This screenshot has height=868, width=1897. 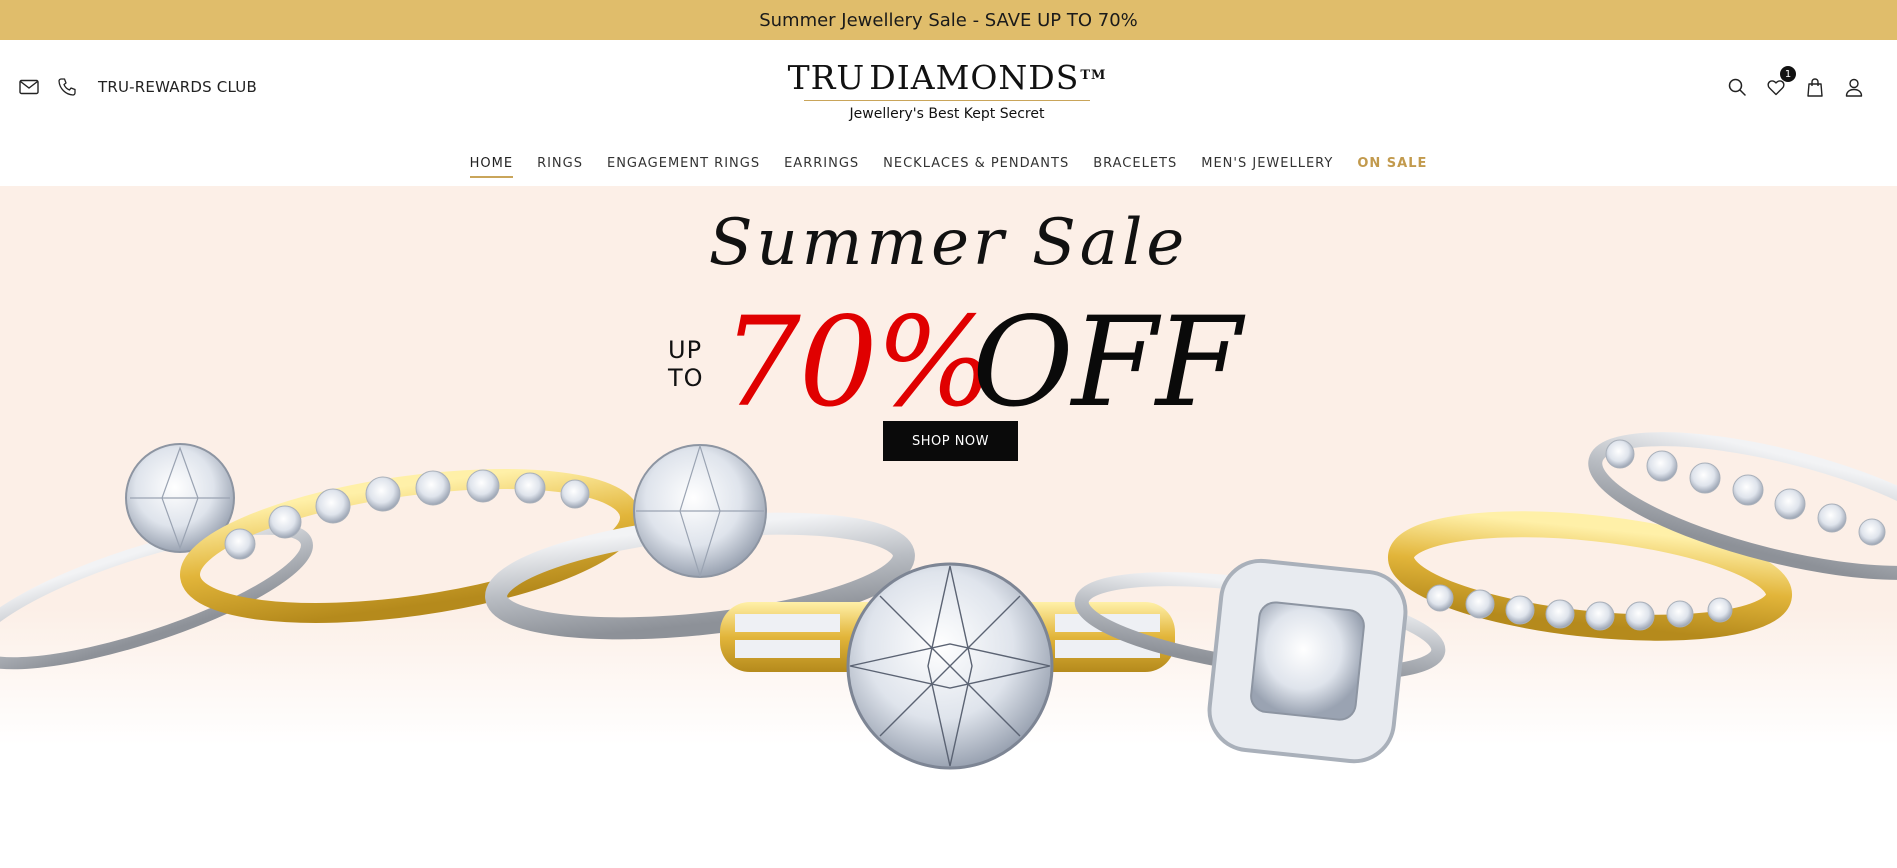 What do you see at coordinates (156, 556) in the screenshot?
I see `ring-left-solitaire` at bounding box center [156, 556].